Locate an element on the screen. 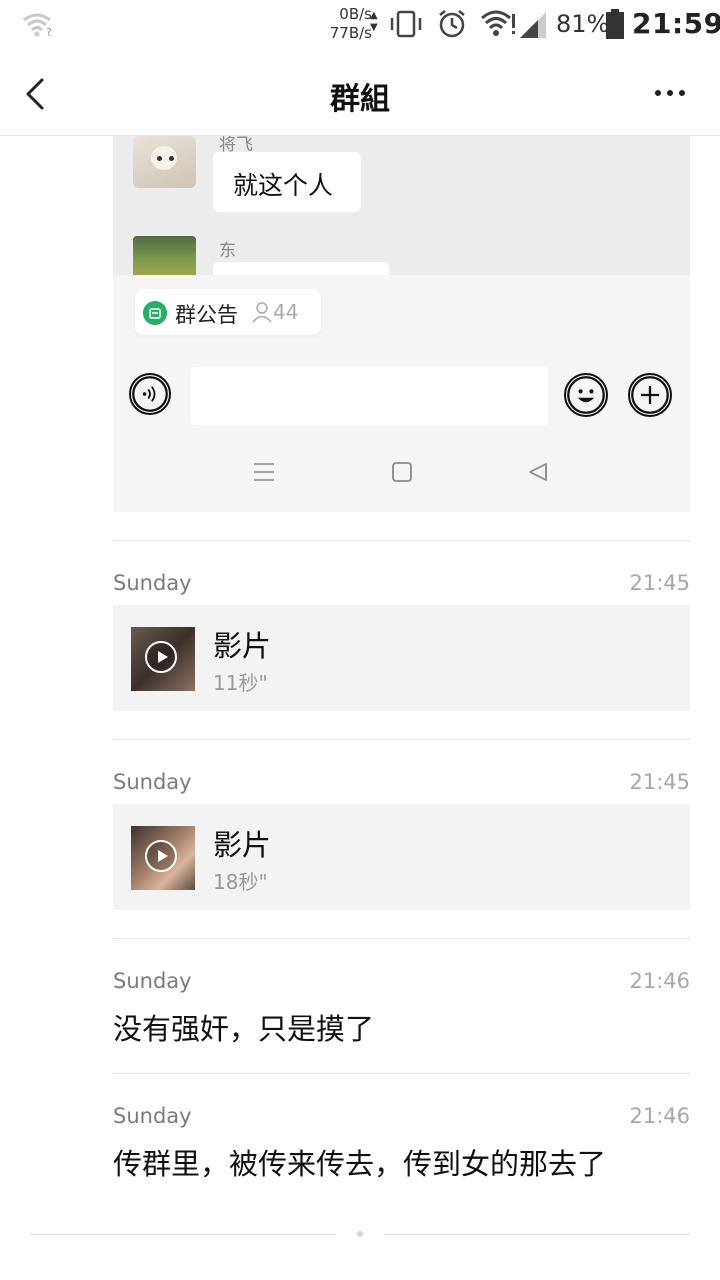 Image resolution: width=720 pixels, height=1280 pixels. net-speed-down: 77B/s is located at coordinates (350, 33).